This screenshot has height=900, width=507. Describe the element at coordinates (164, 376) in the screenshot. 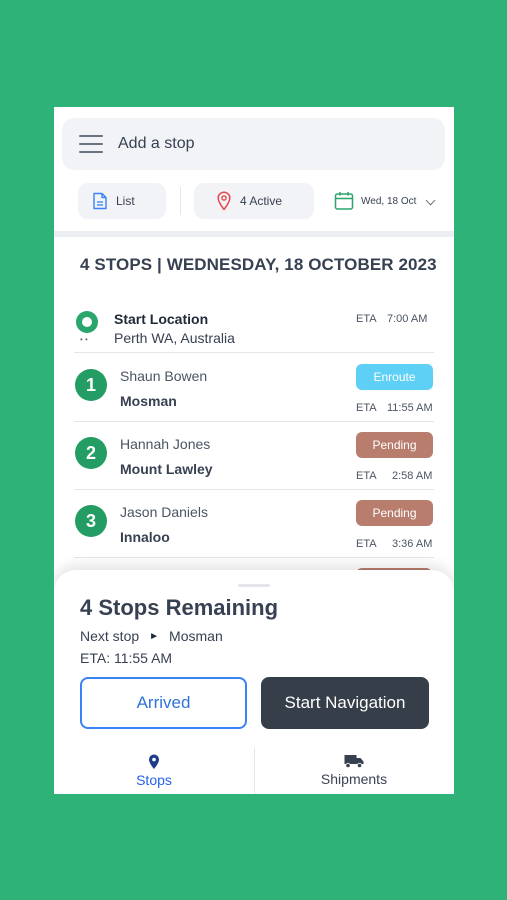

I see `stop-contact-name: Shaun Bowen` at that location.